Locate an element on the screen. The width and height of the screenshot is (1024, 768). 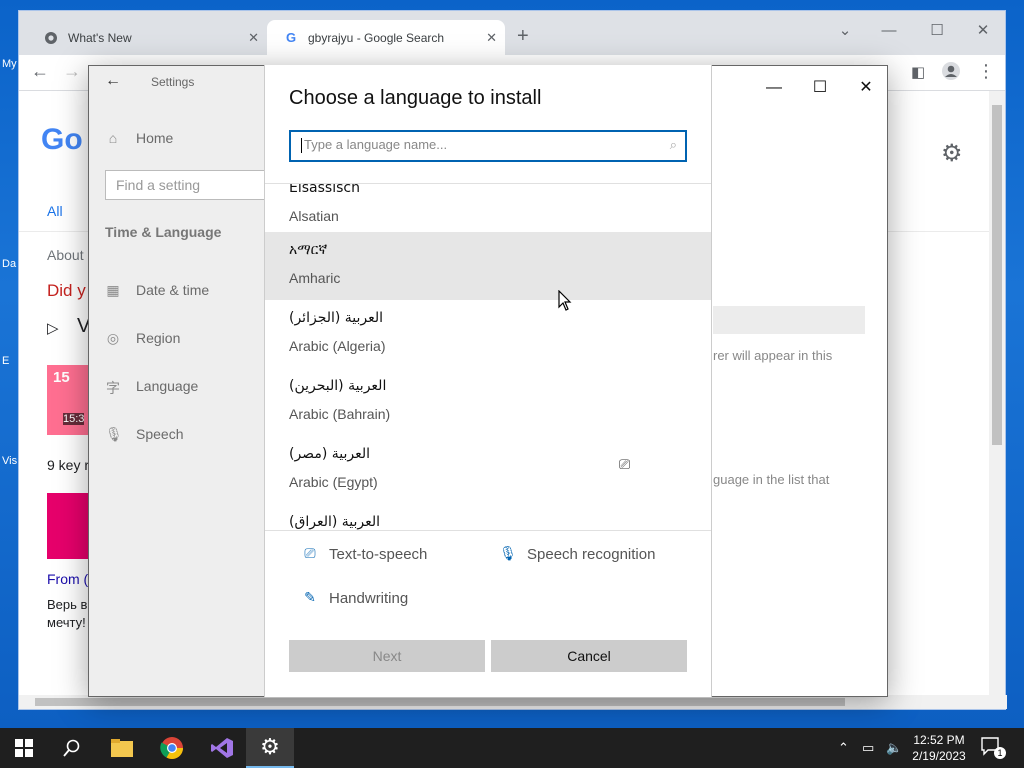
notification-count: 1 is located at coordinates (1000, 753).